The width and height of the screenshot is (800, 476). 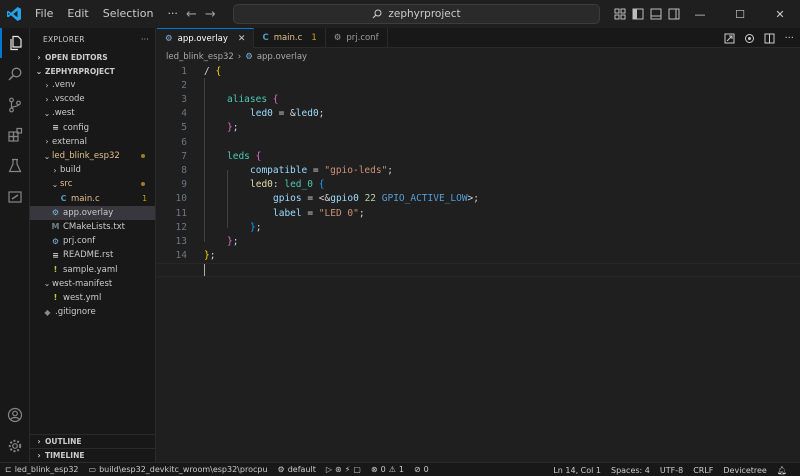 What do you see at coordinates (92, 170) in the screenshot?
I see `tree-item: › build` at bounding box center [92, 170].